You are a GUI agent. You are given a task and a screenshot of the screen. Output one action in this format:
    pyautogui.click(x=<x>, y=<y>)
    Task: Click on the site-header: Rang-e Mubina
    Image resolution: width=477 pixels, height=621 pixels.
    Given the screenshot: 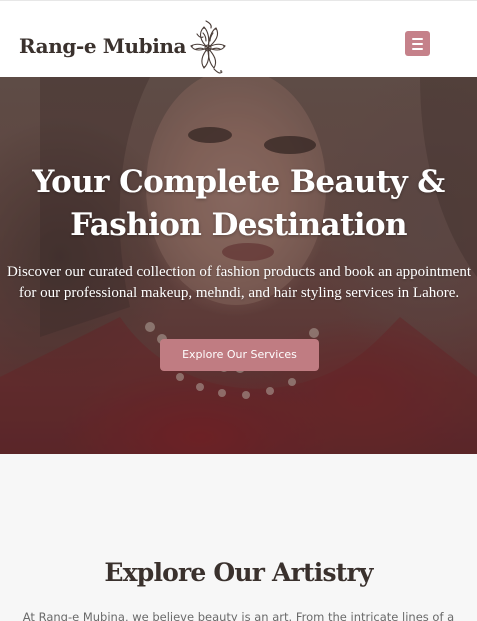 What is the action you would take?
    pyautogui.click(x=238, y=38)
    